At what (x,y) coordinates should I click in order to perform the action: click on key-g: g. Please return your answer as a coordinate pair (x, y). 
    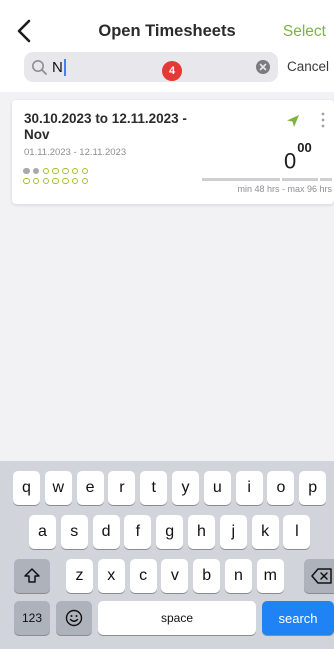
    Looking at the image, I should click on (170, 532).